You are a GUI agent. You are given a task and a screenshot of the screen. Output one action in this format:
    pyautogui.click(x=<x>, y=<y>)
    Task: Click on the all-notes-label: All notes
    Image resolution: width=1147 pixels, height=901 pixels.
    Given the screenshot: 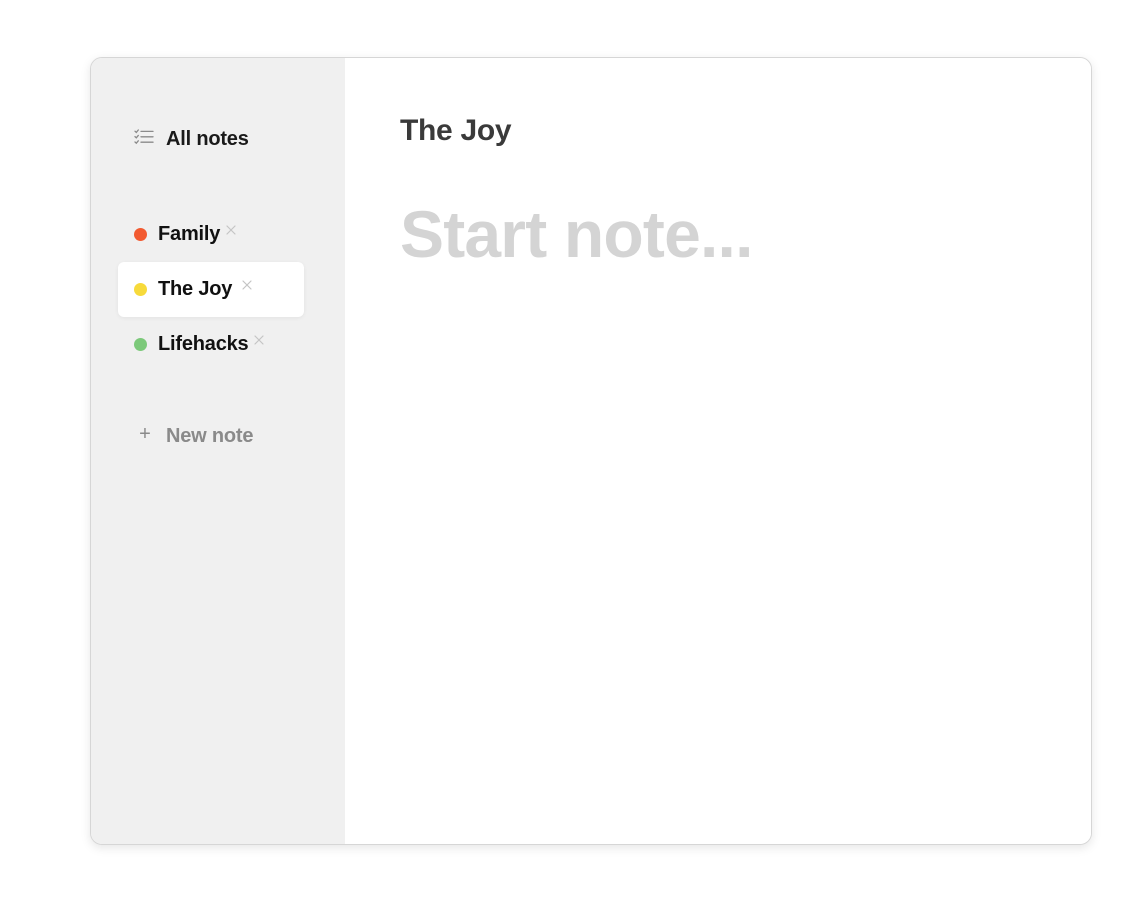 What is the action you would take?
    pyautogui.click(x=207, y=139)
    